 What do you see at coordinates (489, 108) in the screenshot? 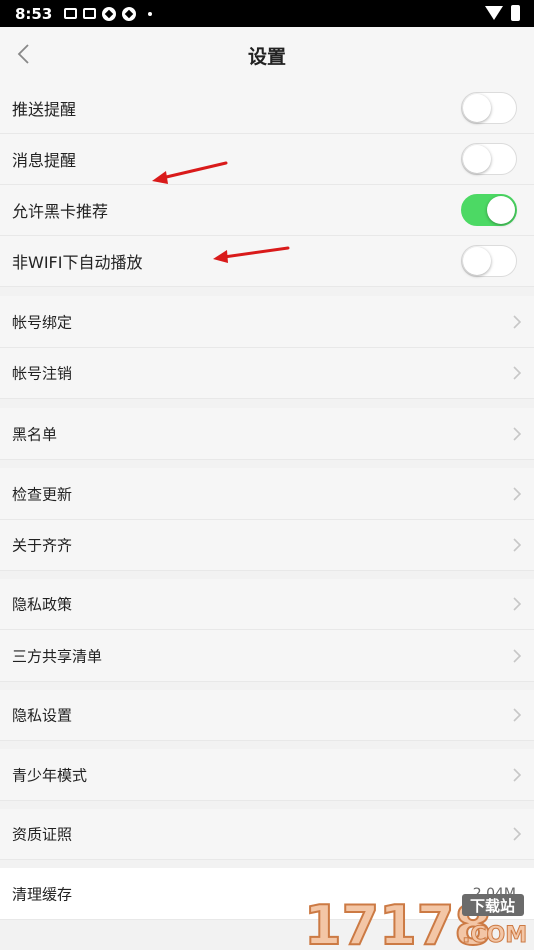
I see `push-reminder-toggle` at bounding box center [489, 108].